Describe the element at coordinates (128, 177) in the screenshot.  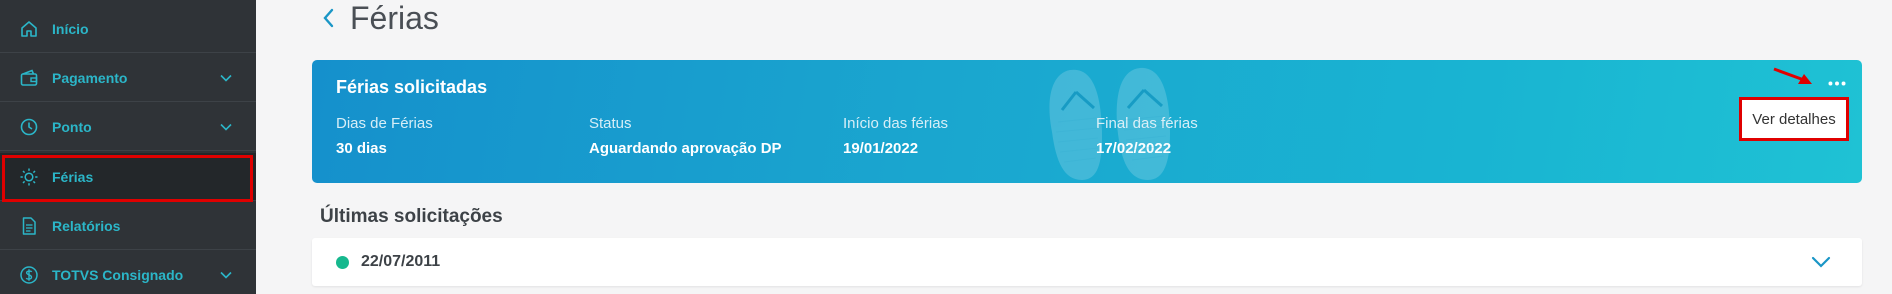
I see `sidebar-item-ferias: Férias` at that location.